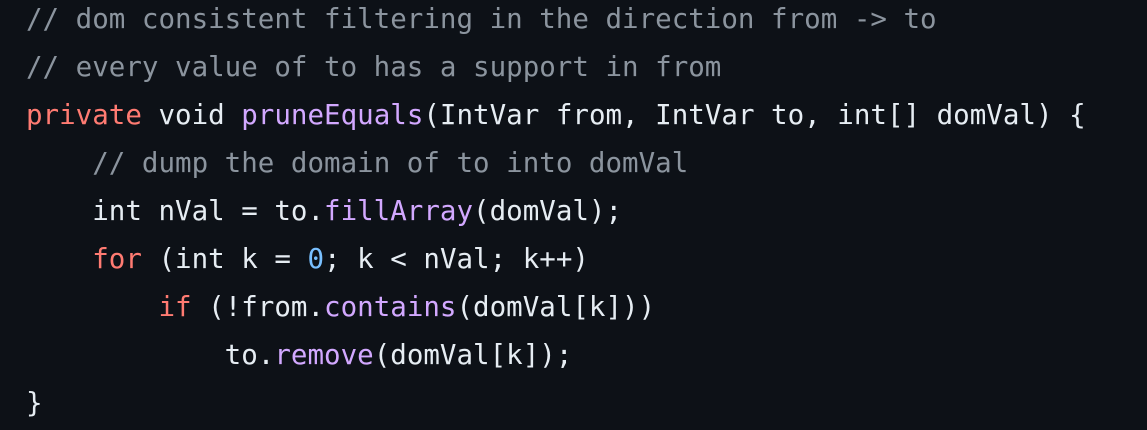 This screenshot has width=1147, height=430. I want to click on token-function-name: remove, so click(324, 355).